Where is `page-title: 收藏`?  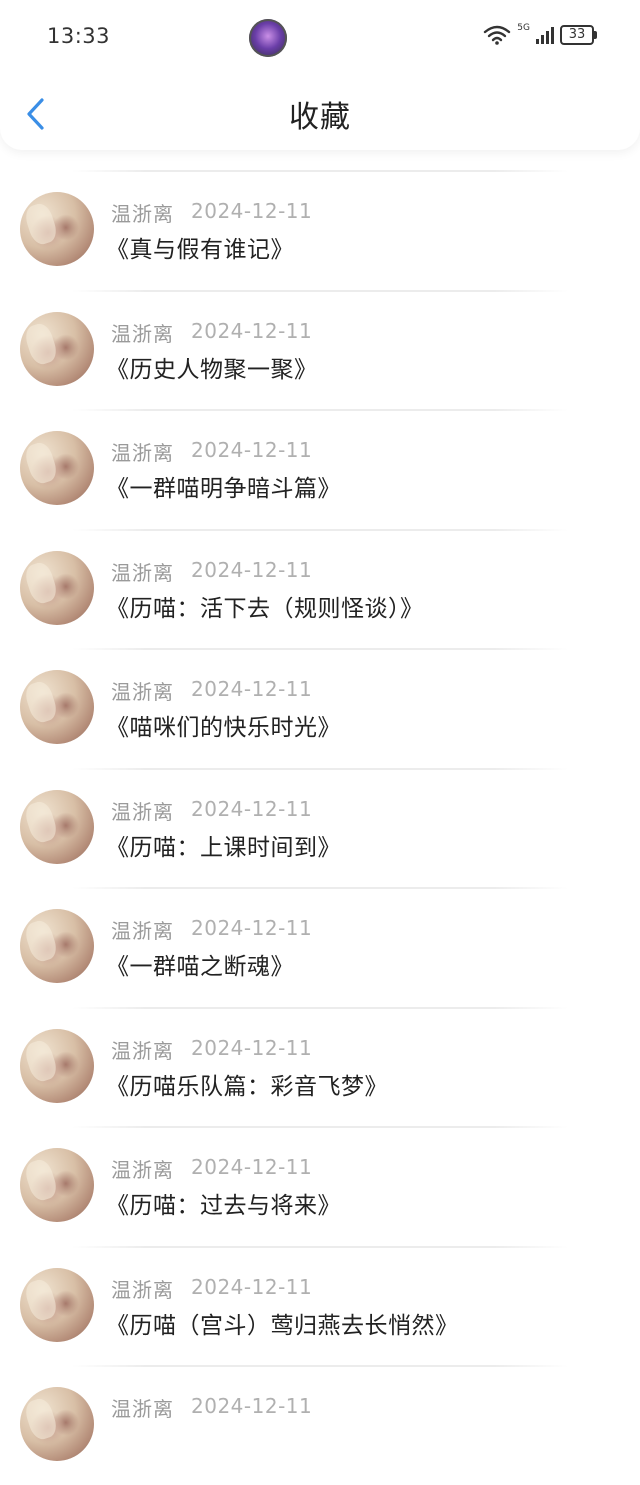
page-title: 收藏 is located at coordinates (320, 117).